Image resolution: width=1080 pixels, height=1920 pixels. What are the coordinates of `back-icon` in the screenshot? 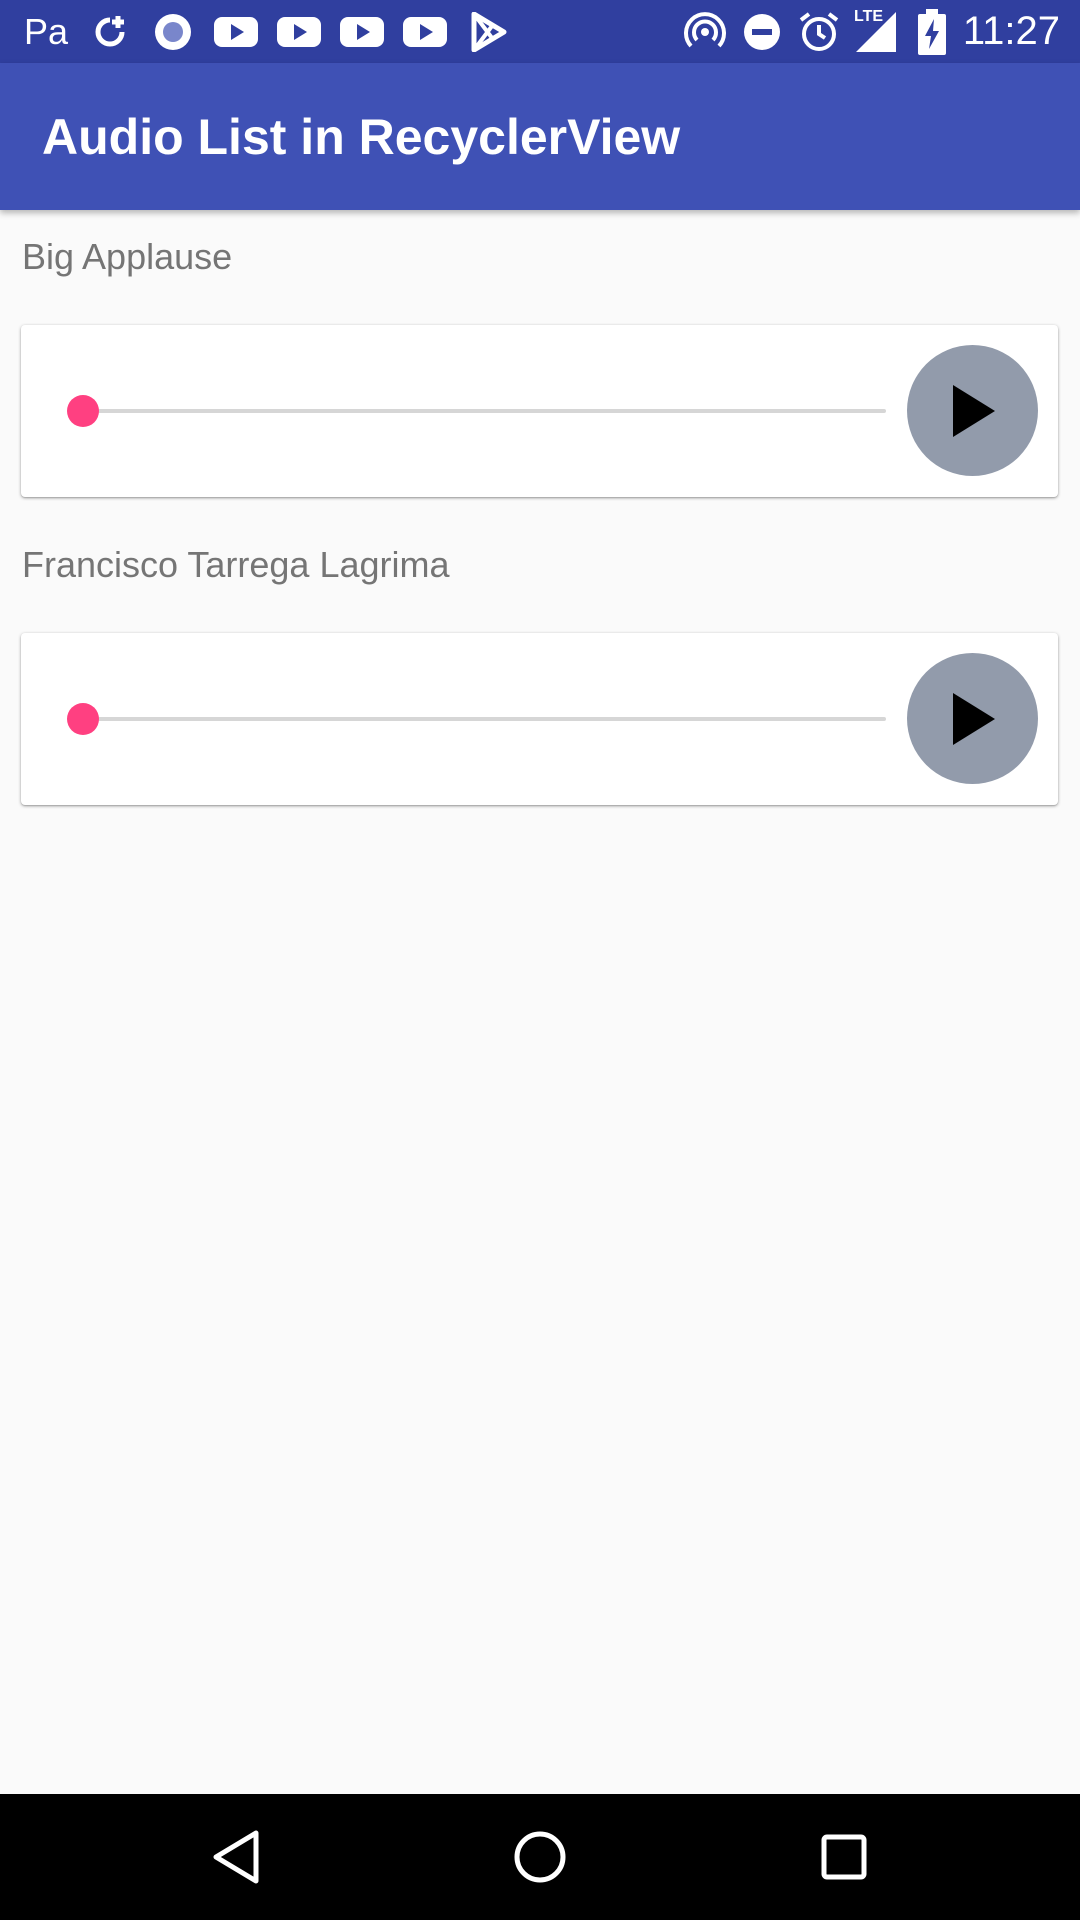 It's located at (236, 1857).